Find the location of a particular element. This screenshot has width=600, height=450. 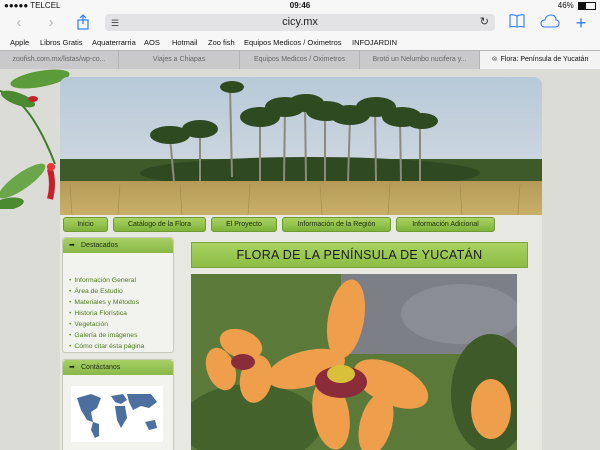

back-icon: ‹ is located at coordinates (19, 23).